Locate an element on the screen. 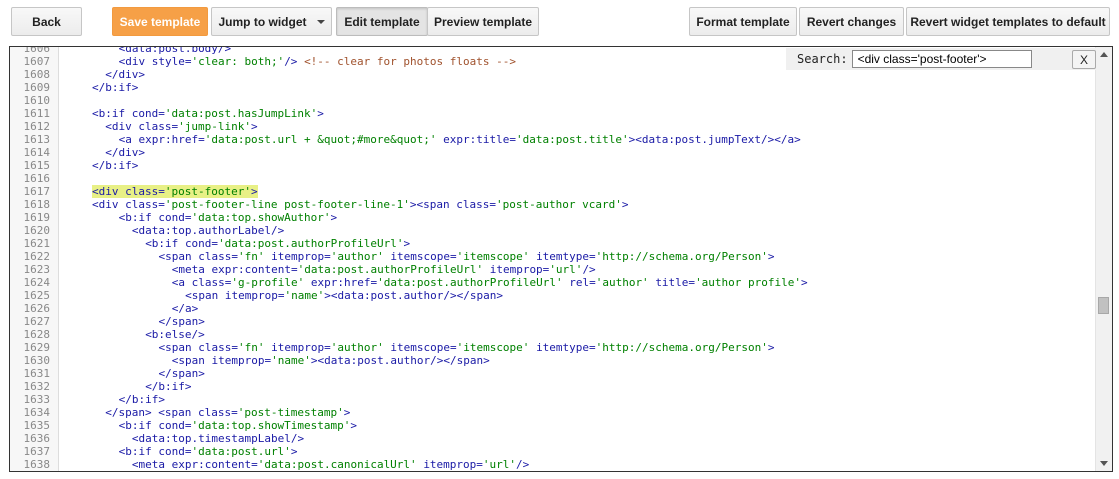 The image size is (1119, 479). line-number: 1609 is located at coordinates (37, 87).